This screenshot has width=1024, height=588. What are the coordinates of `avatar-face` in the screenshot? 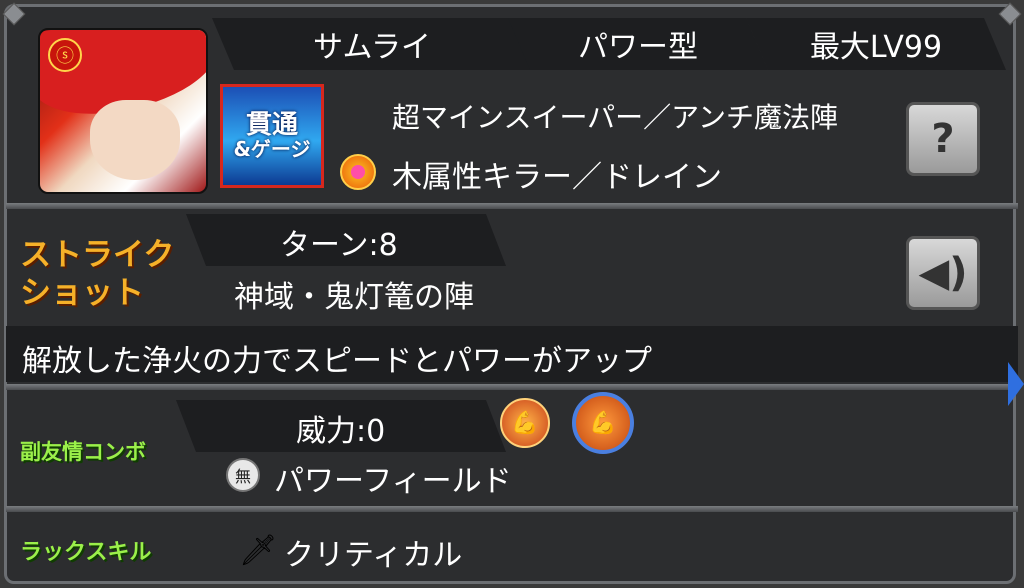 It's located at (135, 140).